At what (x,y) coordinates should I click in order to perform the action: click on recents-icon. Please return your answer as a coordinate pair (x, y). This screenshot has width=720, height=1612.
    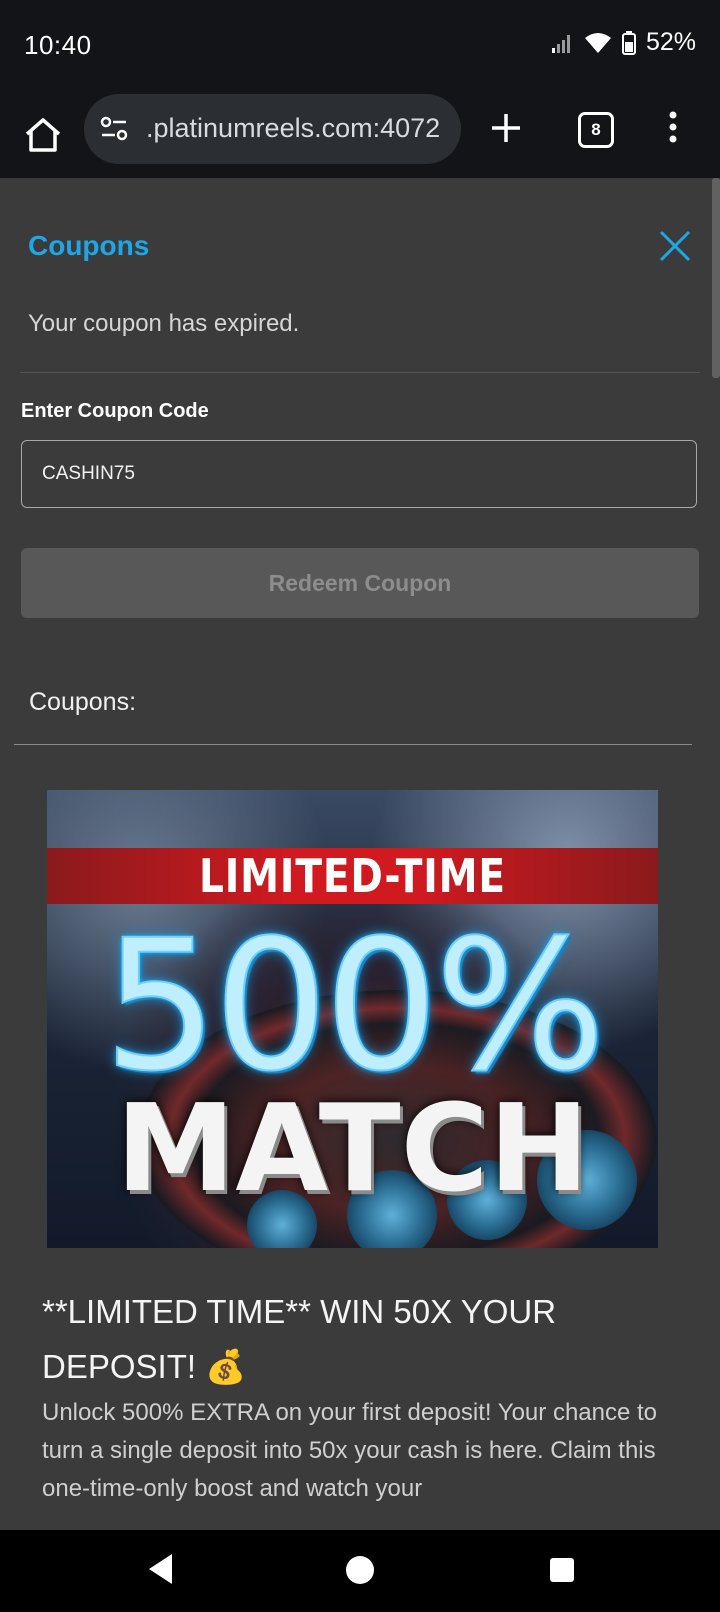
    Looking at the image, I should click on (562, 1570).